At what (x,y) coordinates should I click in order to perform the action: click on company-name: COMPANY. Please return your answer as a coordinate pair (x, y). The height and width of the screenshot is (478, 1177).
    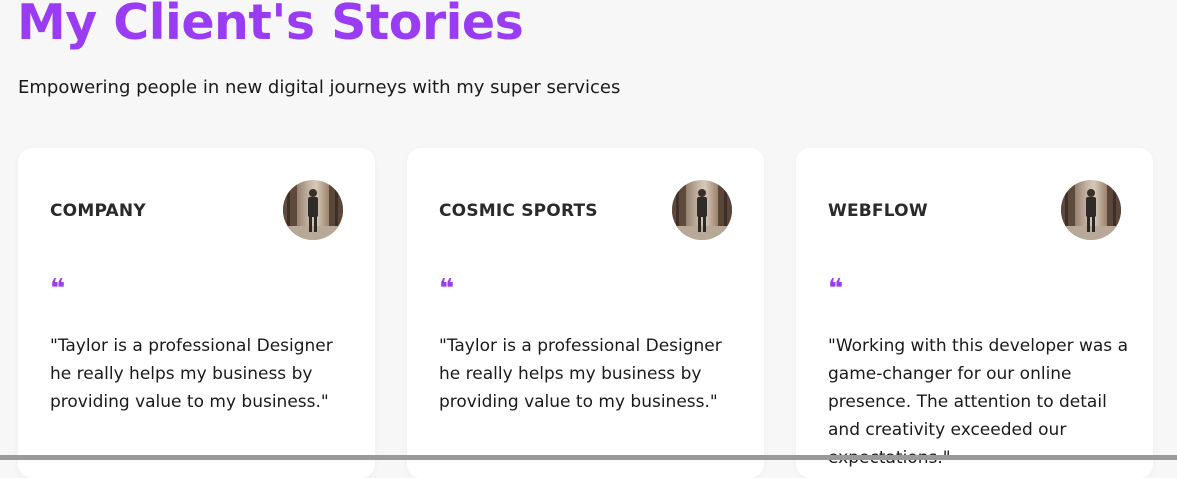
    Looking at the image, I should click on (98, 211).